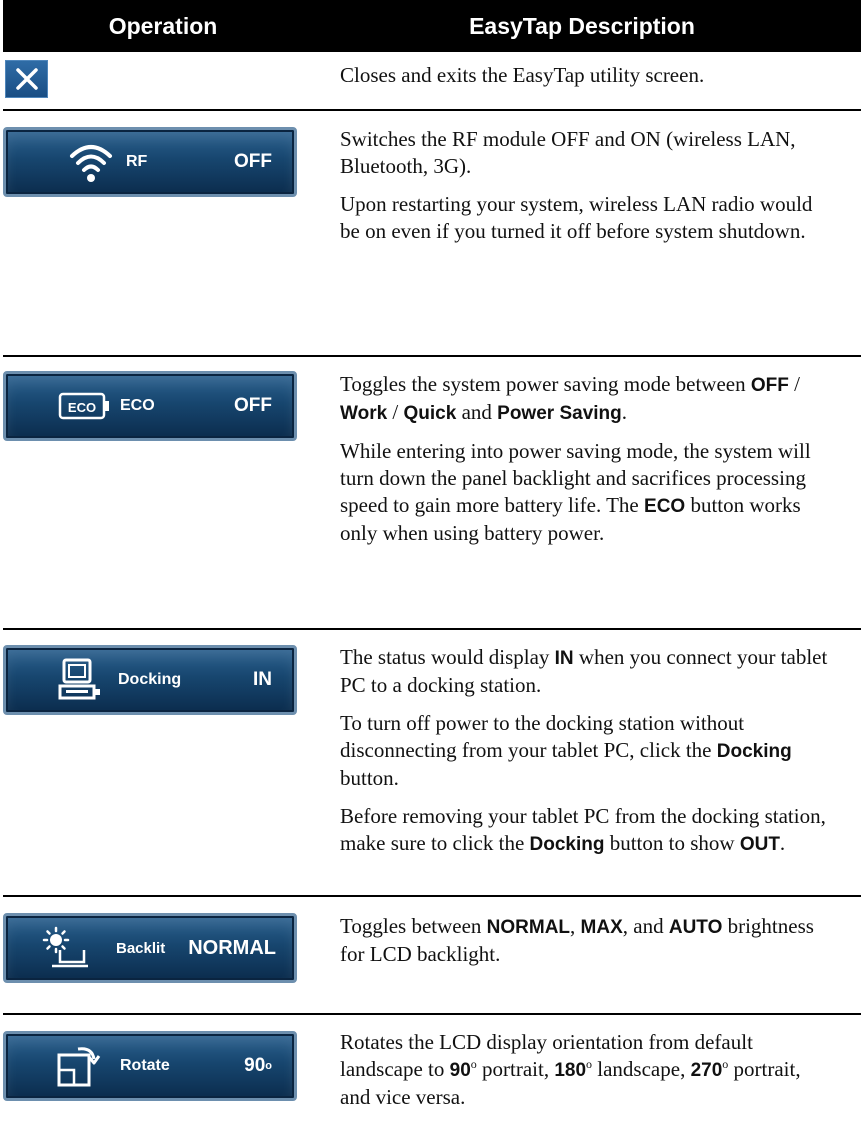 This screenshot has width=861, height=1135. Describe the element at coordinates (253, 161) in the screenshot. I see `rf-status: OFF` at that location.